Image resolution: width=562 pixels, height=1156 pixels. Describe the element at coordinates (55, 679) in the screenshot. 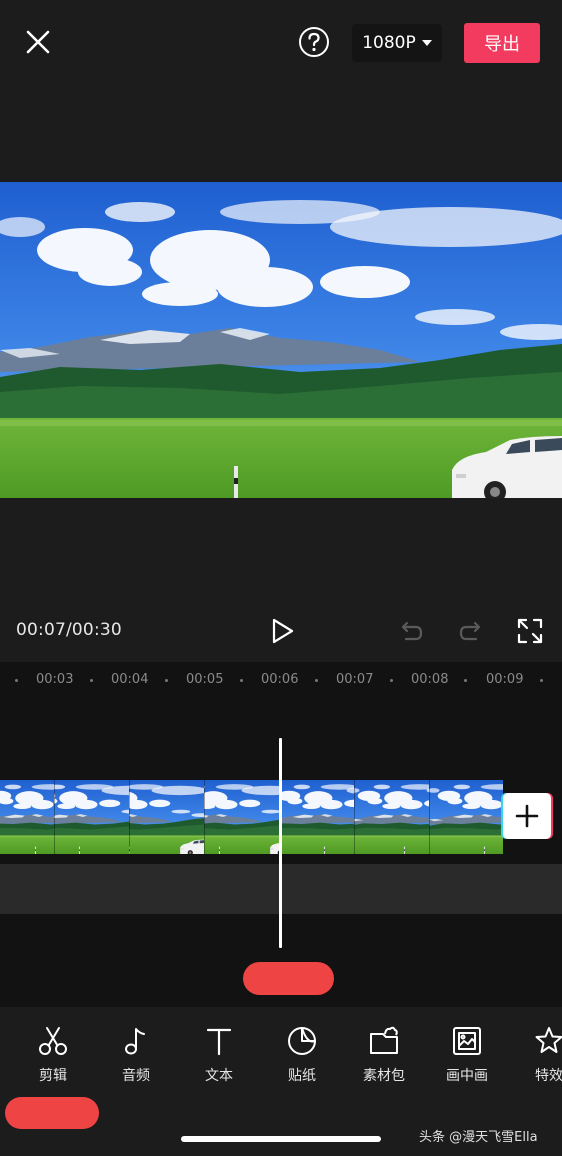

I see `ruler-tick: 00:03` at that location.